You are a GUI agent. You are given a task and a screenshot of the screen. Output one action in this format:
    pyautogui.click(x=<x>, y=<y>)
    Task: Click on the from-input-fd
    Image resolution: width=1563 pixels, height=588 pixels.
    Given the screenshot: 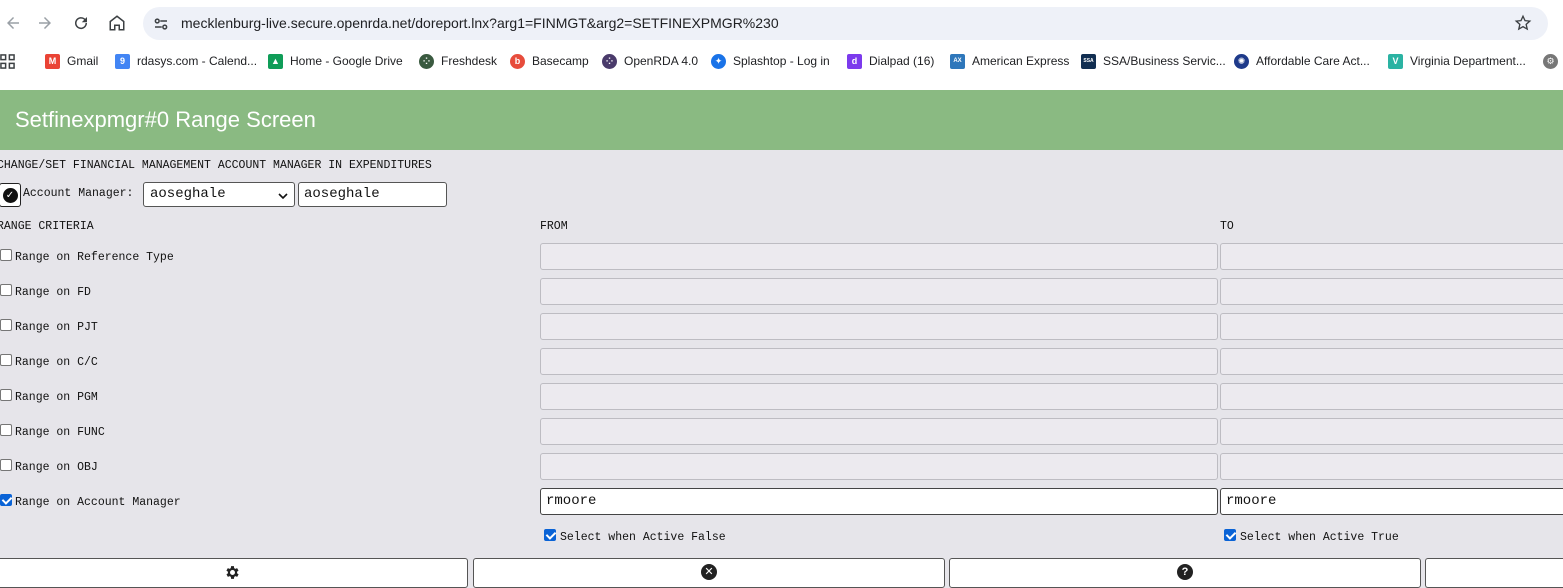 What is the action you would take?
    pyautogui.click(x=879, y=291)
    